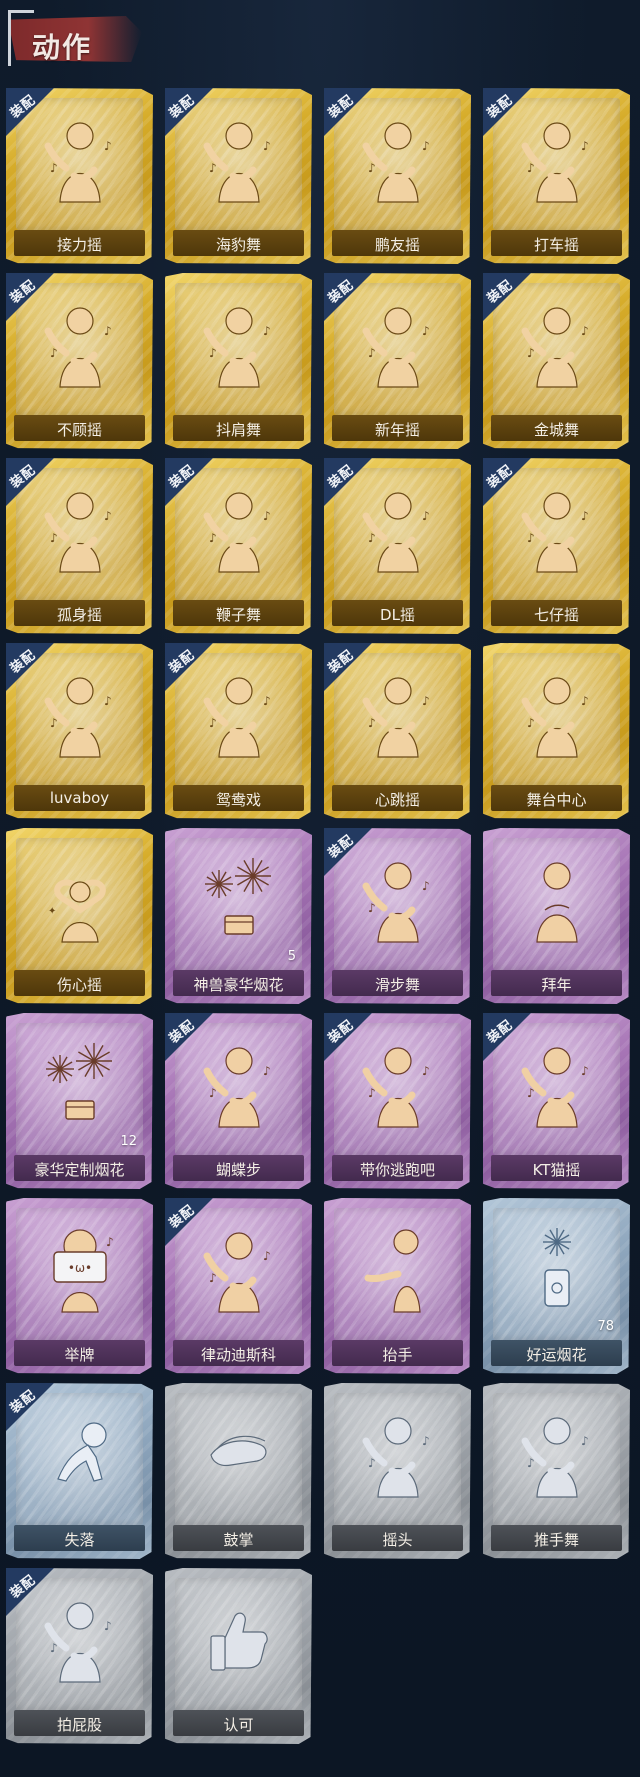 Image resolution: width=640 pixels, height=1777 pixels. Describe the element at coordinates (238, 731) in the screenshot. I see `emote-card: ♪ ♪ 鸳鸯戏 装配` at that location.